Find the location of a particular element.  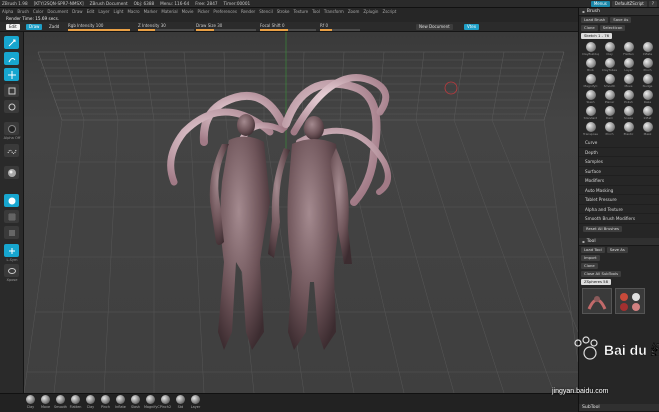

lasso-icon is located at coordinates (11, 270).